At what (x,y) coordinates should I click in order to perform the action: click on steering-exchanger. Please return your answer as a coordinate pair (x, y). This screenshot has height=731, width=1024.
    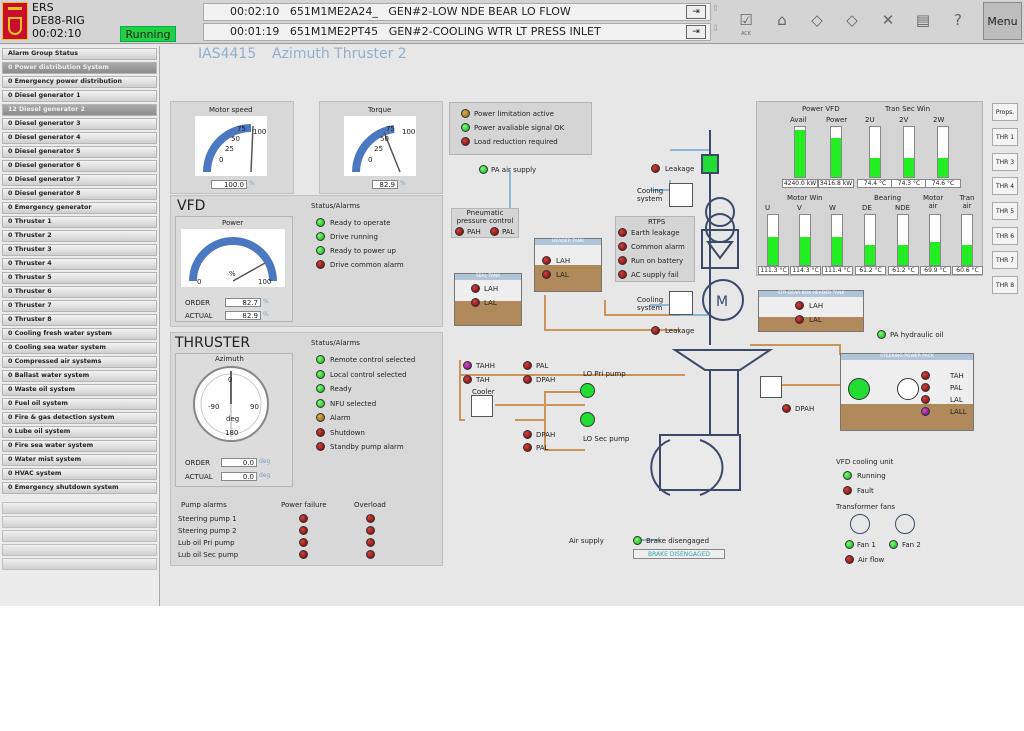
    Looking at the image, I should click on (771, 387).